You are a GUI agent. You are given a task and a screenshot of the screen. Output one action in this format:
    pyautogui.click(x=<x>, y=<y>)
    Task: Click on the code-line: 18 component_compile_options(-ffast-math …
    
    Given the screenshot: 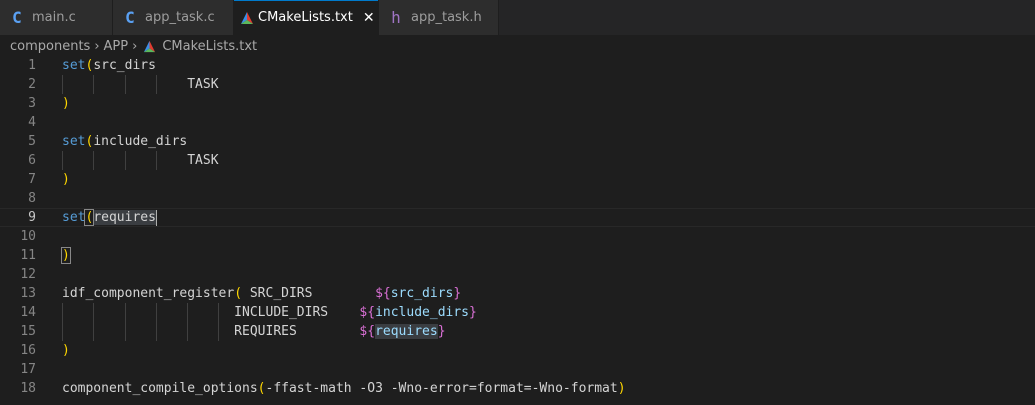 What is the action you would take?
    pyautogui.click(x=517, y=388)
    